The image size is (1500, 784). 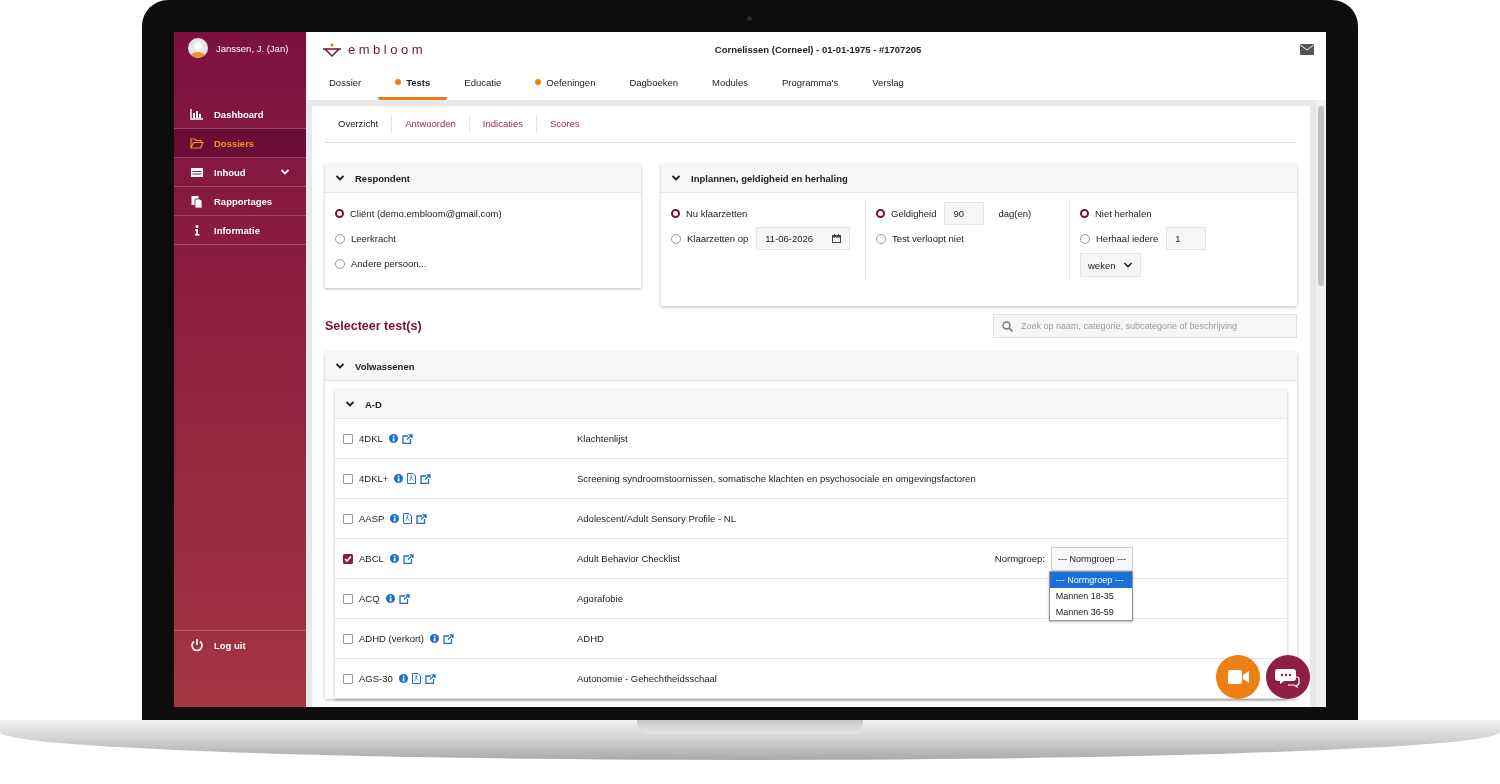 I want to click on search-icon, so click(x=1007, y=326).